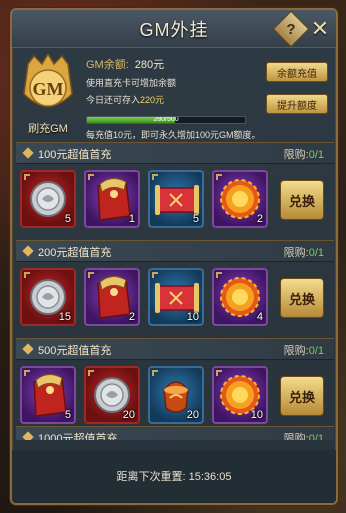 The height and width of the screenshot is (513, 346). Describe the element at coordinates (113, 100) in the screenshot. I see `info-line-2-prefix: 今日还可存入` at that location.